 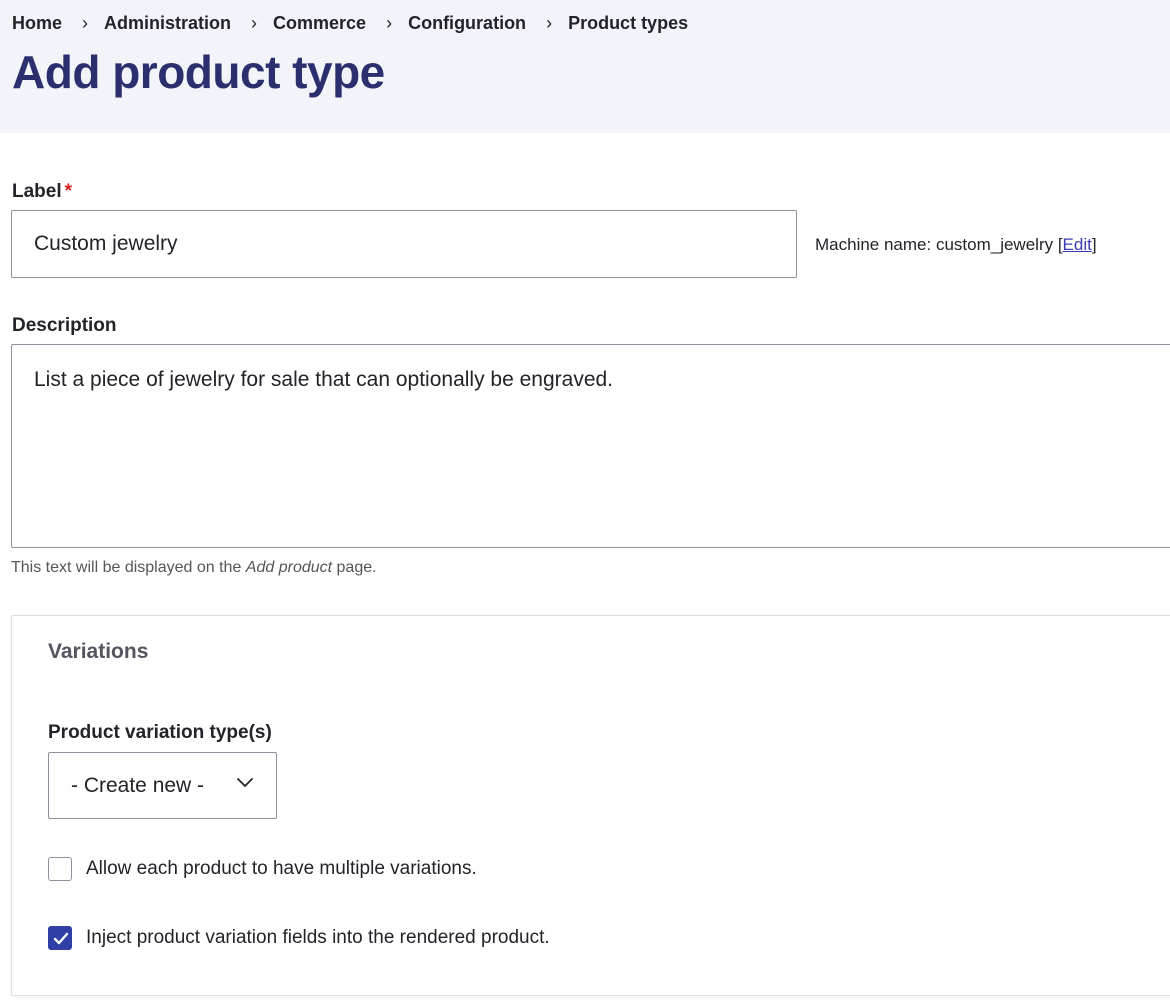 What do you see at coordinates (128, 567) in the screenshot?
I see `description-help-before: This text will be displayed on the` at bounding box center [128, 567].